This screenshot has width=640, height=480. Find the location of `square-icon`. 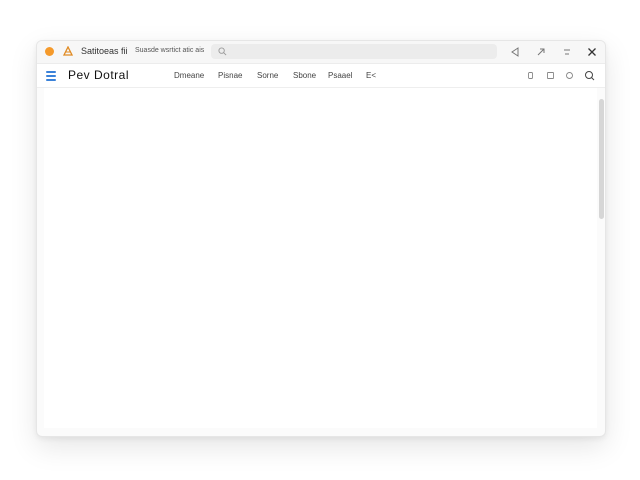

square-icon is located at coordinates (550, 75).